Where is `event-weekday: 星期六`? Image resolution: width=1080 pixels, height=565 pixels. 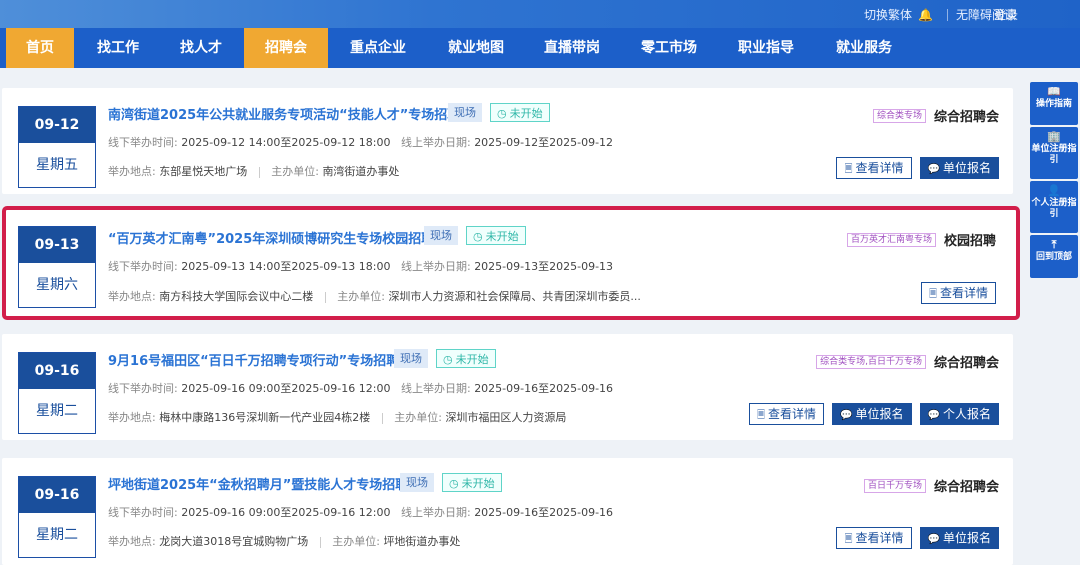 event-weekday: 星期六 is located at coordinates (57, 285).